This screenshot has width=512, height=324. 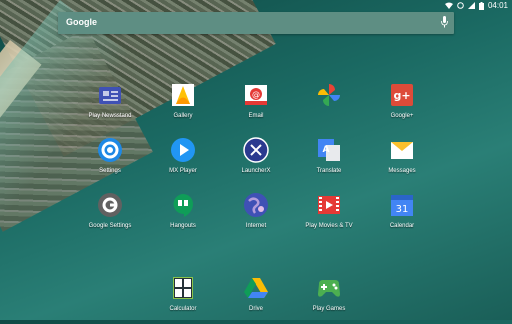 I want to click on app-photos, so click(x=329, y=106).